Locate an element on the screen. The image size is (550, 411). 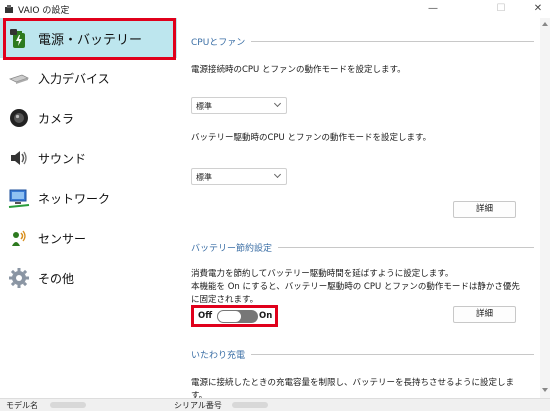
sidebar-item-label: その他 is located at coordinates (56, 279).